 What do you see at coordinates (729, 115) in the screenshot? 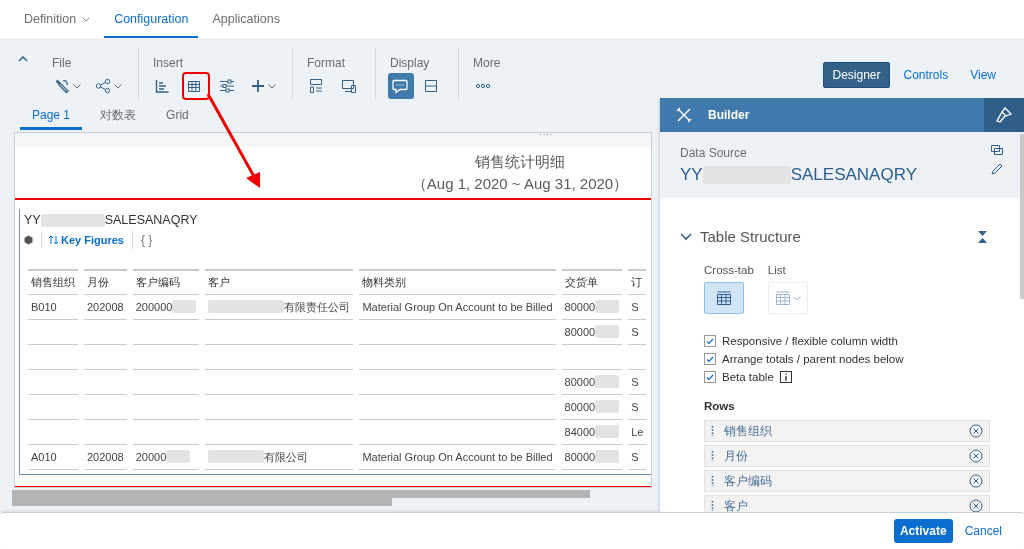
I see `panel-title: Builder` at bounding box center [729, 115].